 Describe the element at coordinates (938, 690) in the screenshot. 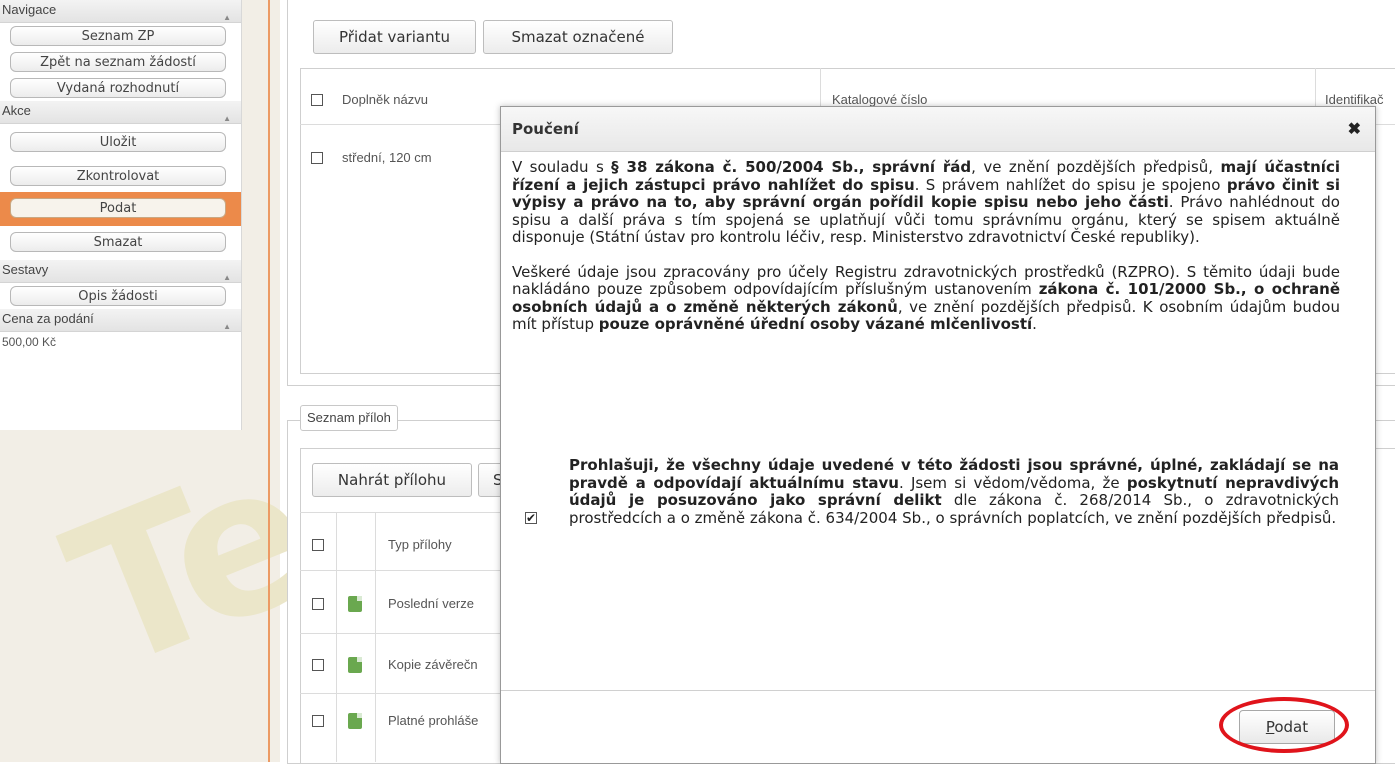

I see `dialog-footer-divider` at that location.